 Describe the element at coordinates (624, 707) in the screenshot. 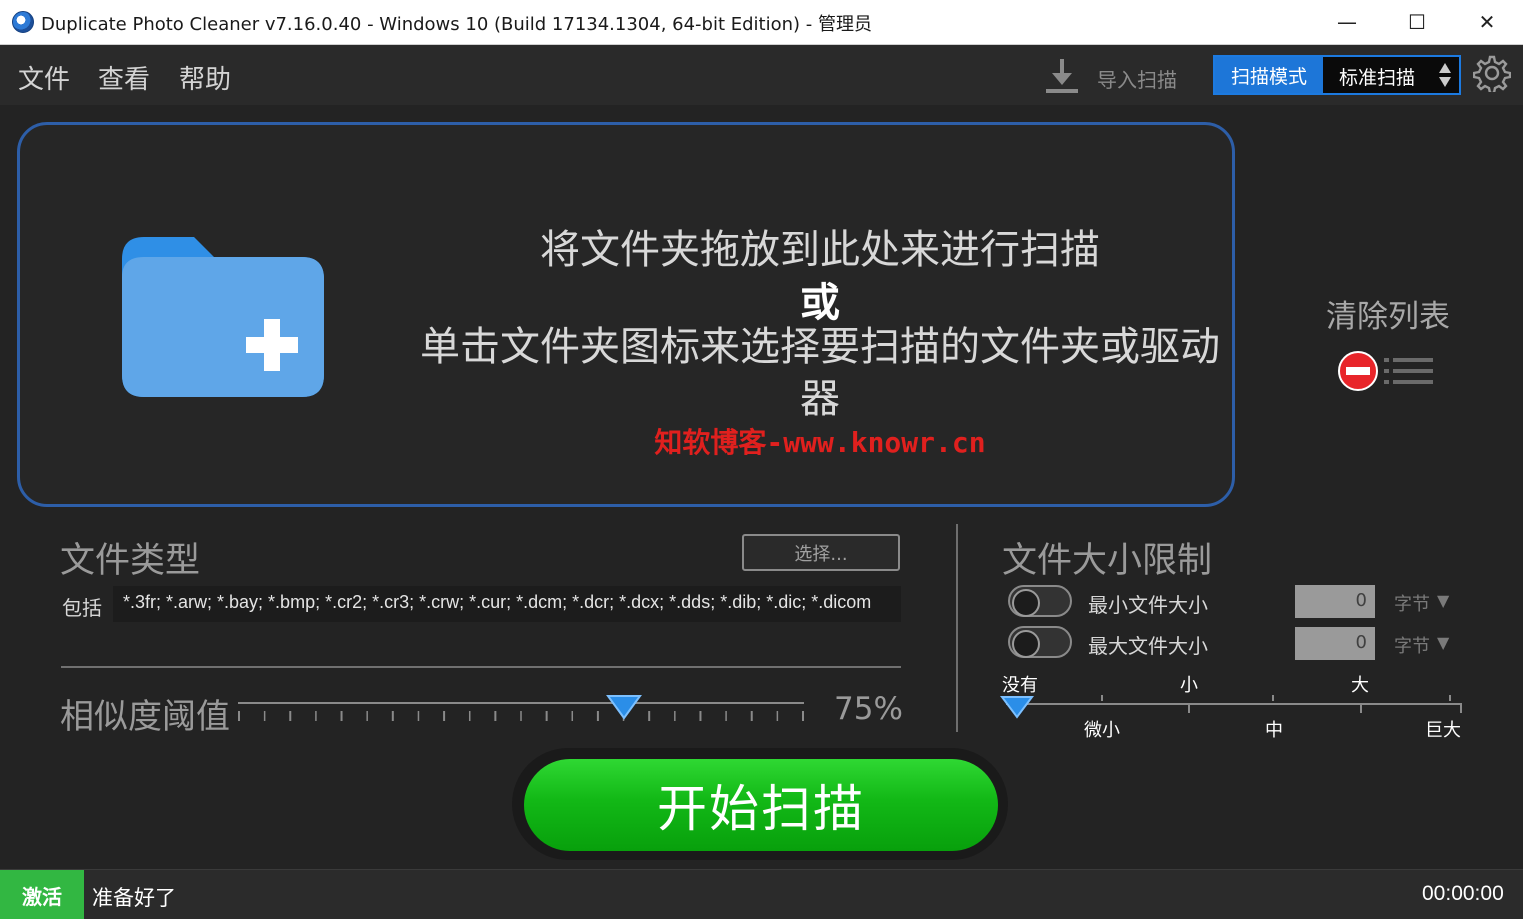

I see `similarity-slider-thumb` at that location.